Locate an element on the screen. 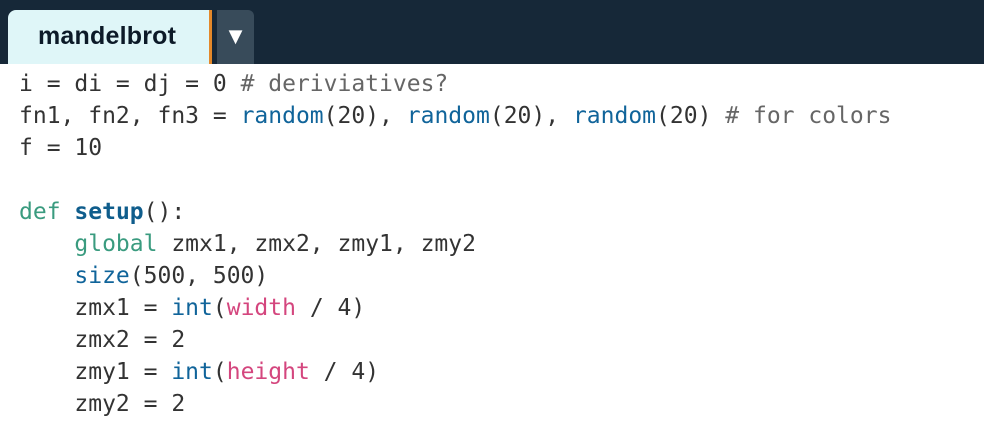 This screenshot has width=984, height=432. code-line: f = 10 is located at coordinates (455, 148).